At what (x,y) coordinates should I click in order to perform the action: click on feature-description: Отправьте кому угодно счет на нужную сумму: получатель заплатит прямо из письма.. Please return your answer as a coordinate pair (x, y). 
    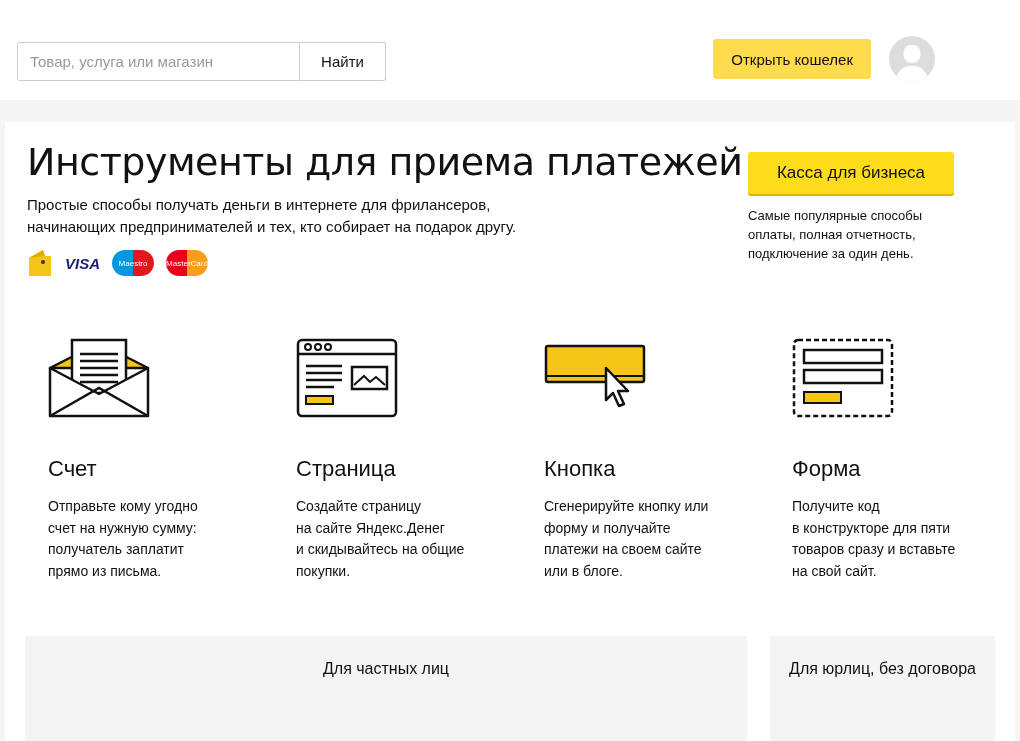
    Looking at the image, I should click on (123, 539).